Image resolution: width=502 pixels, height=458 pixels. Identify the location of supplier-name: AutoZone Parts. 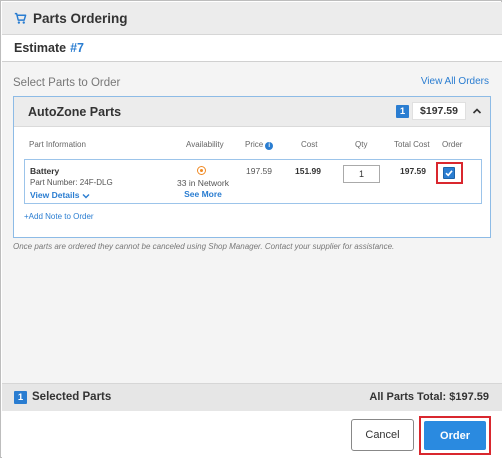
(75, 112).